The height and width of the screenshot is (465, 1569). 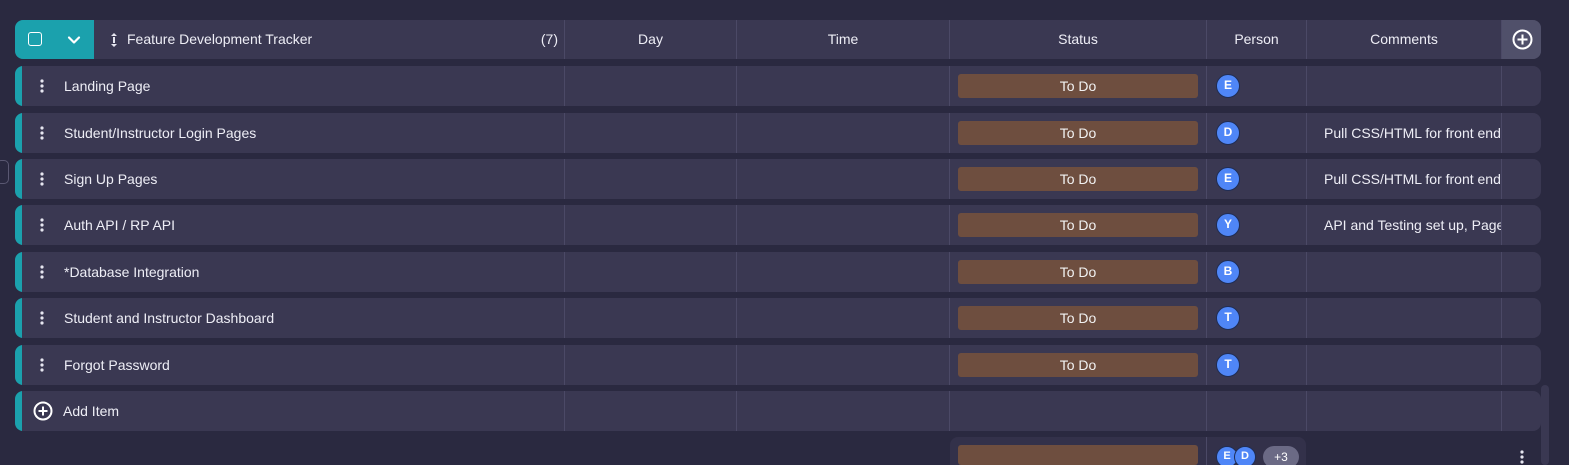 What do you see at coordinates (35, 39) in the screenshot?
I see `select-all-checkbox` at bounding box center [35, 39].